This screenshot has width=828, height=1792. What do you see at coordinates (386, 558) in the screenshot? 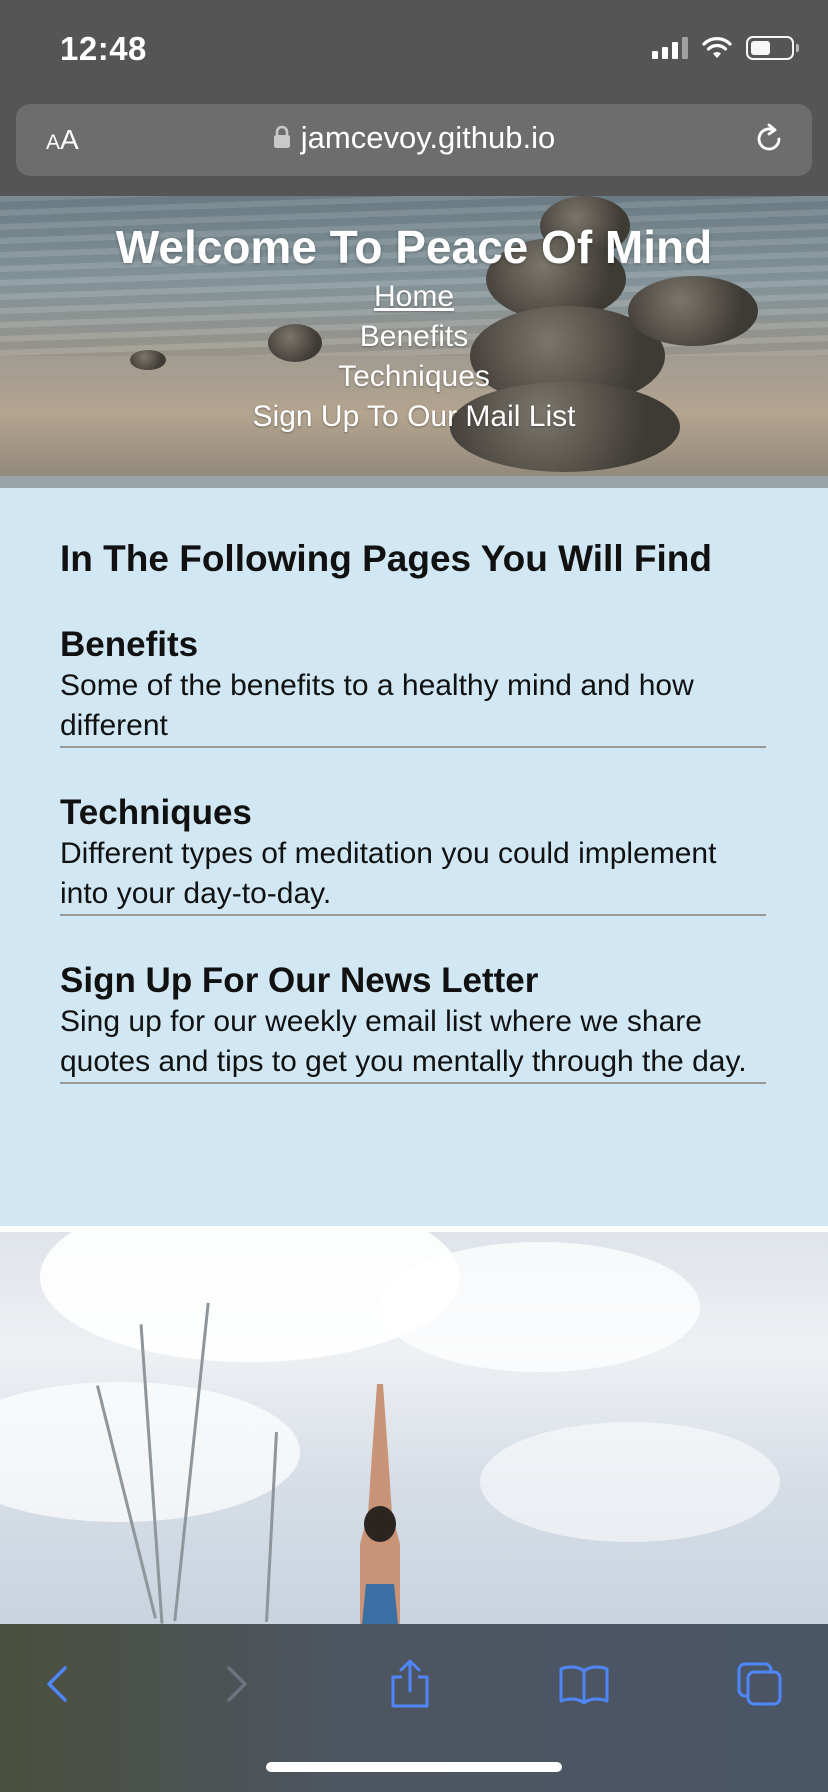
I see `section-heading: In The Following Pages You Will Find` at bounding box center [386, 558].